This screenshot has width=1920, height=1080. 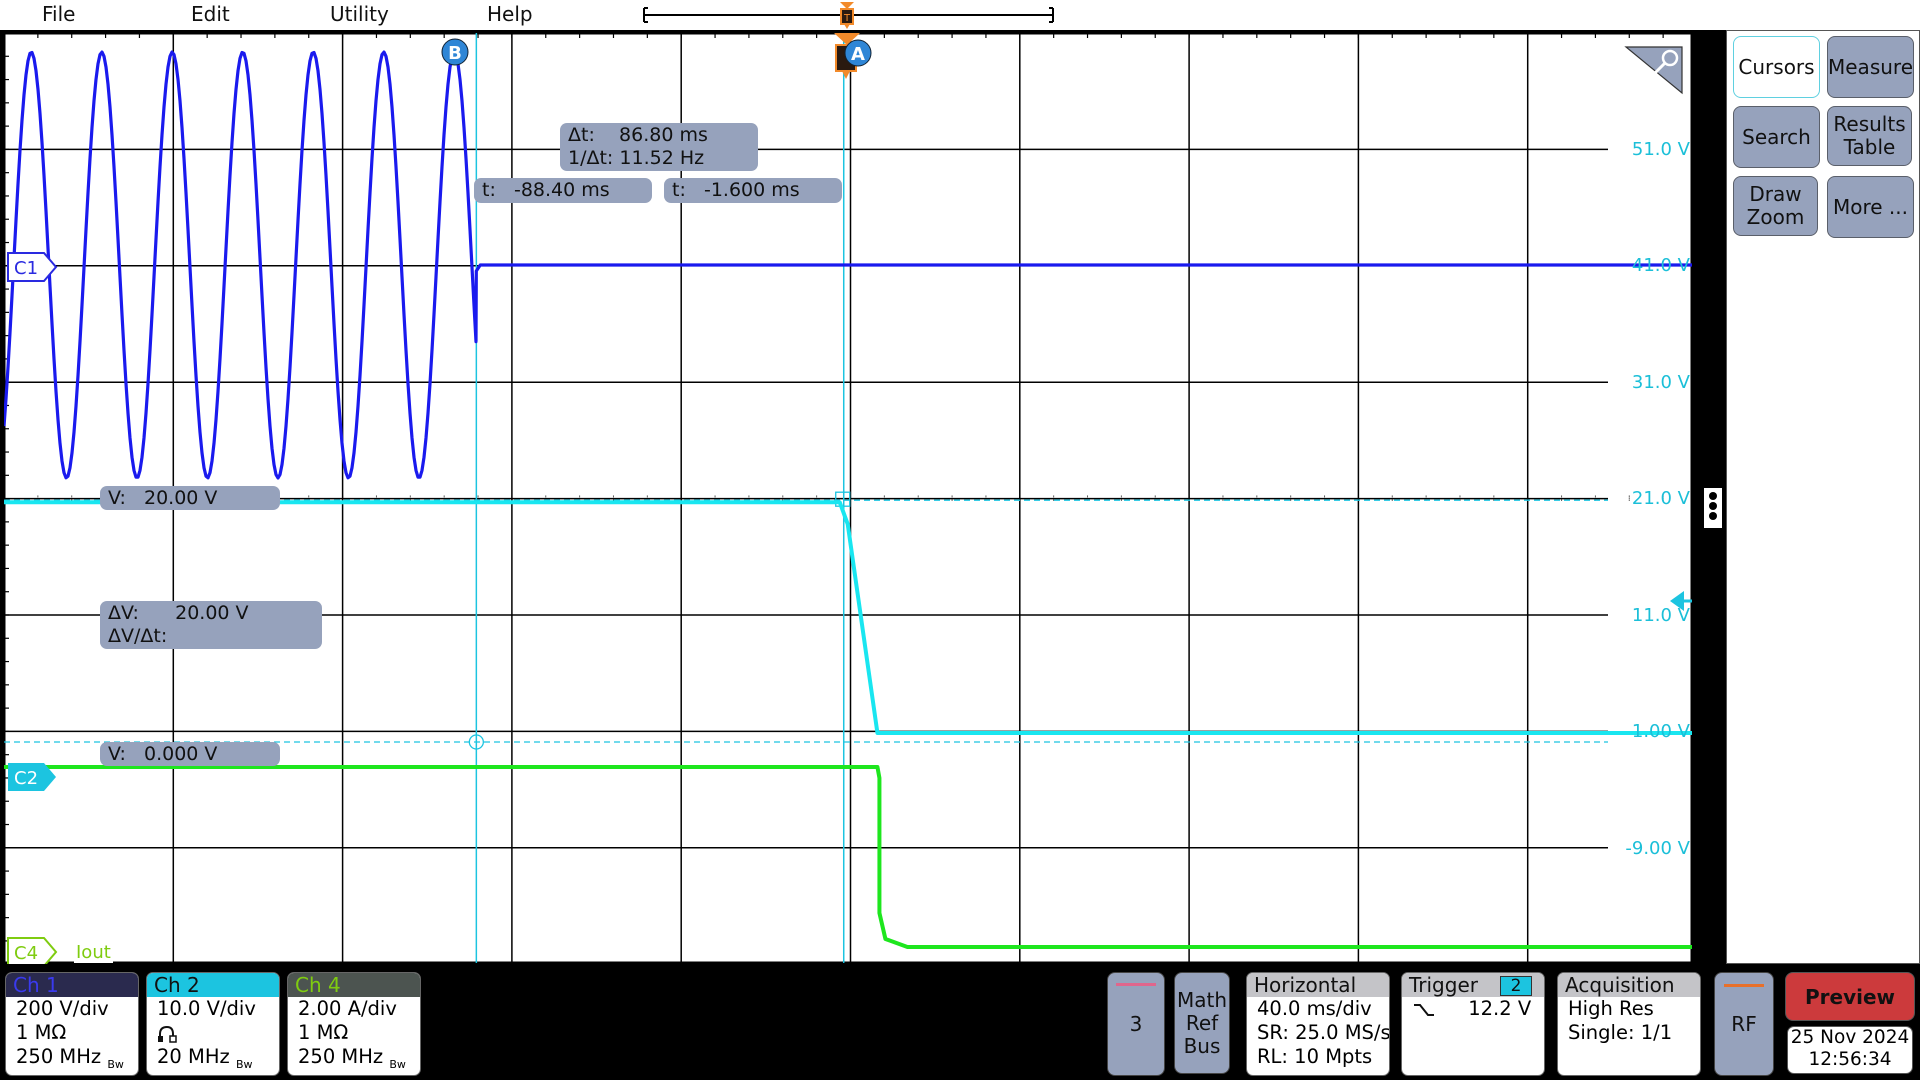 I want to click on cursor-a-handle: A, so click(x=857, y=58).